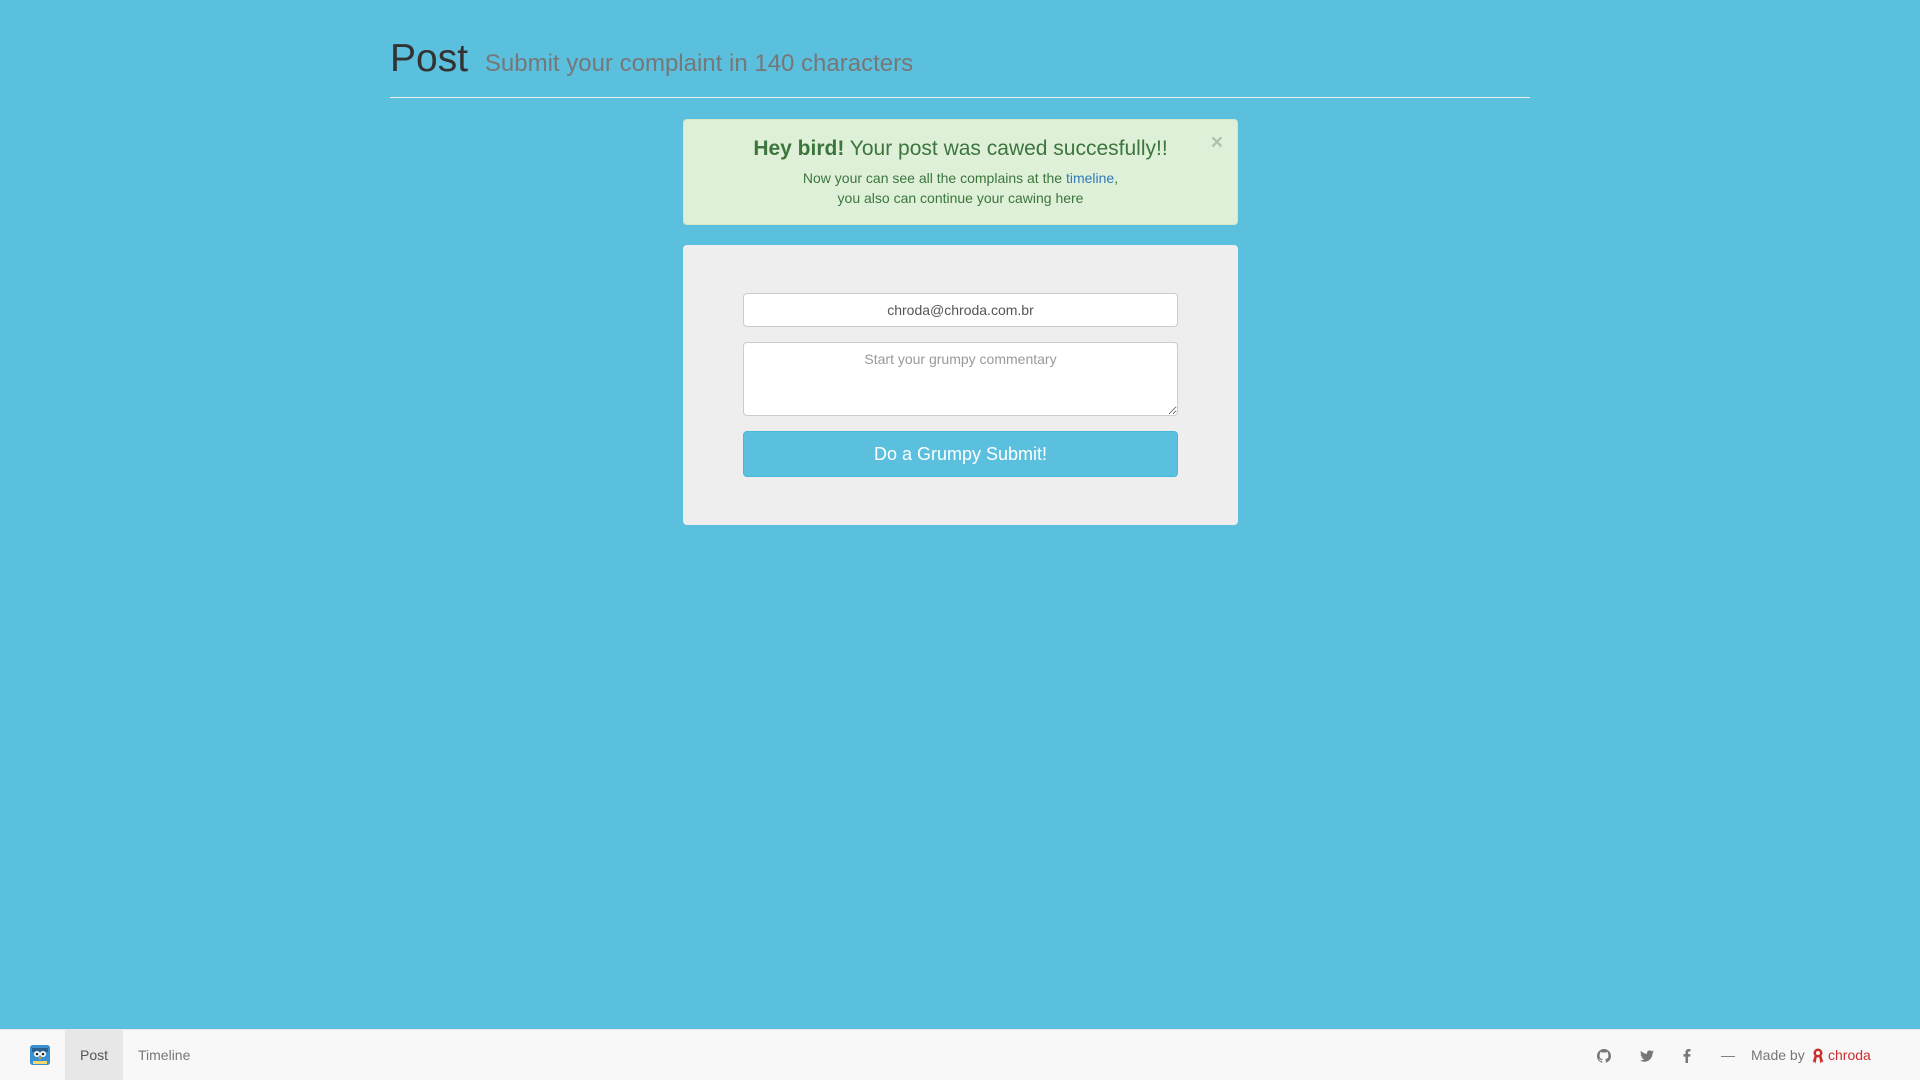 Image resolution: width=1920 pixels, height=1080 pixels. What do you see at coordinates (1090, 178) in the screenshot?
I see `timeline-link: timeline` at bounding box center [1090, 178].